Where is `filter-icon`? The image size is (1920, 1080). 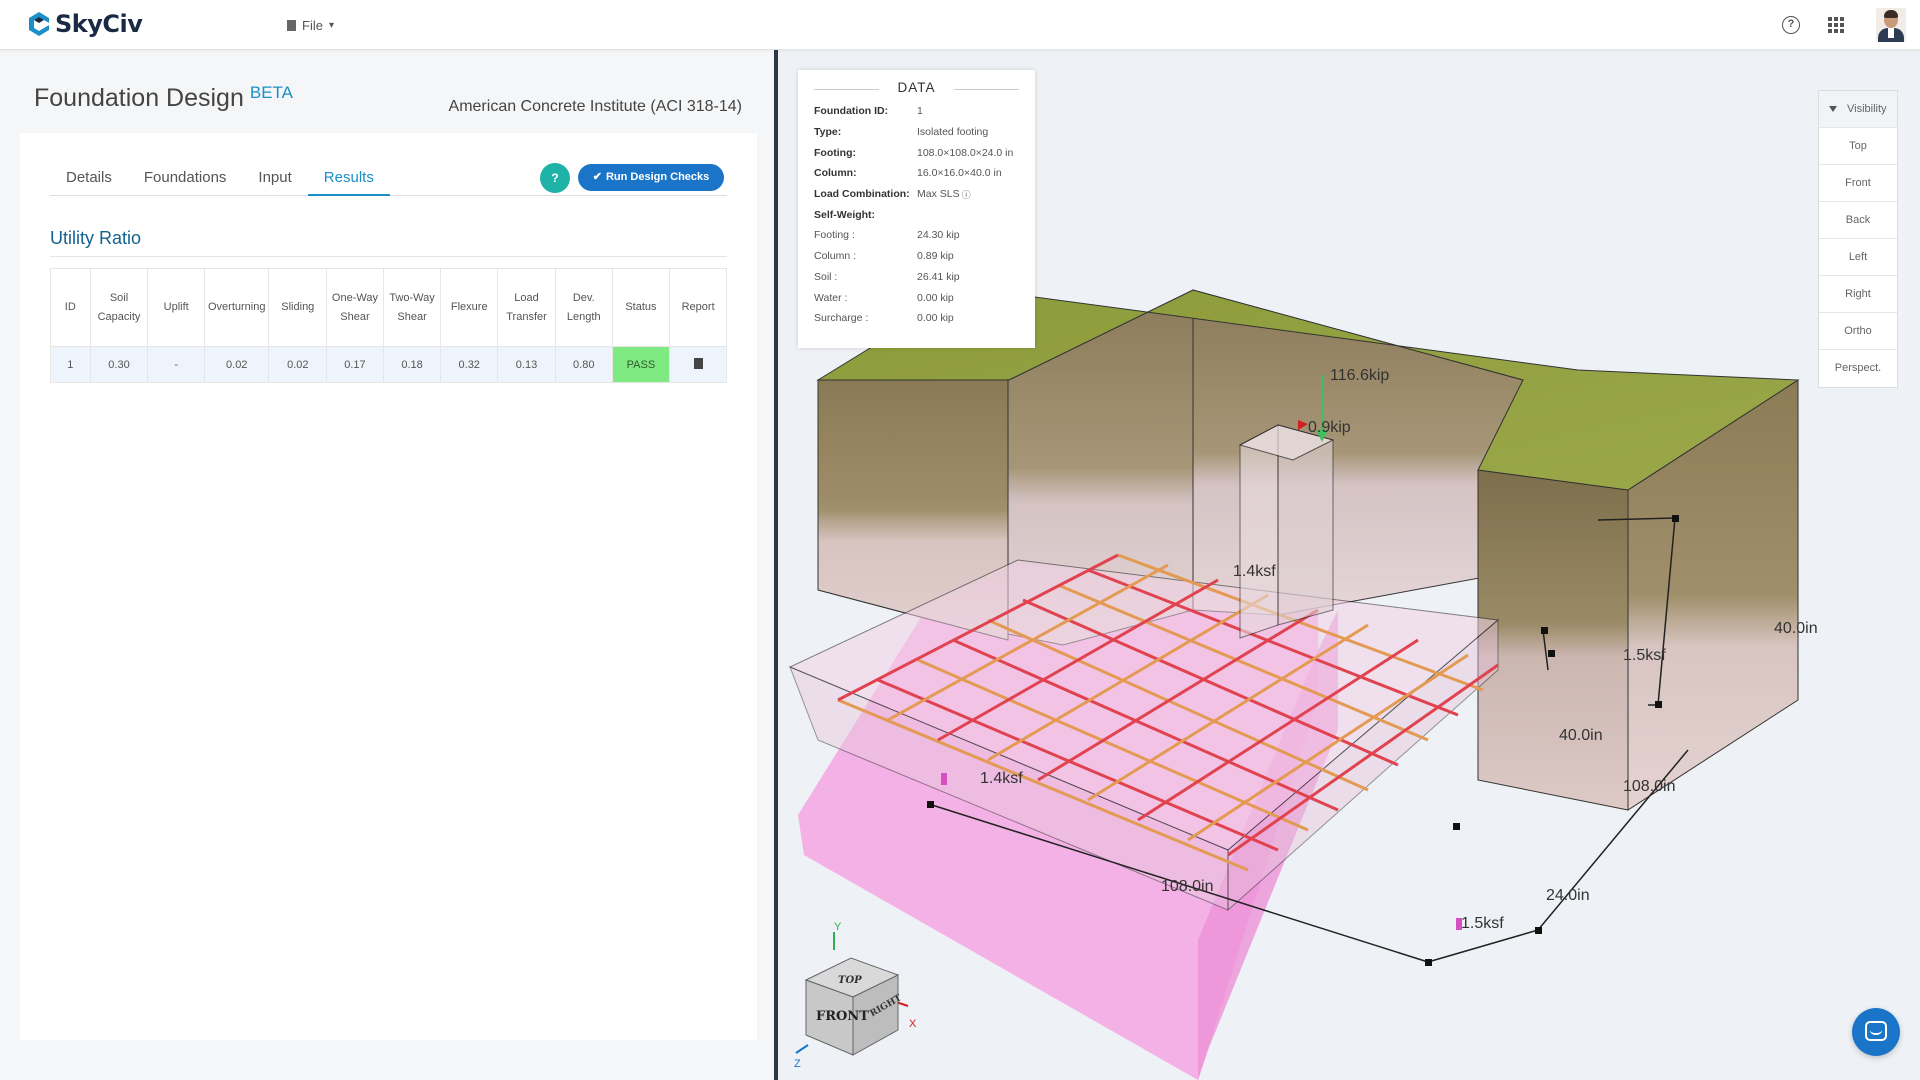
filter-icon is located at coordinates (1833, 109).